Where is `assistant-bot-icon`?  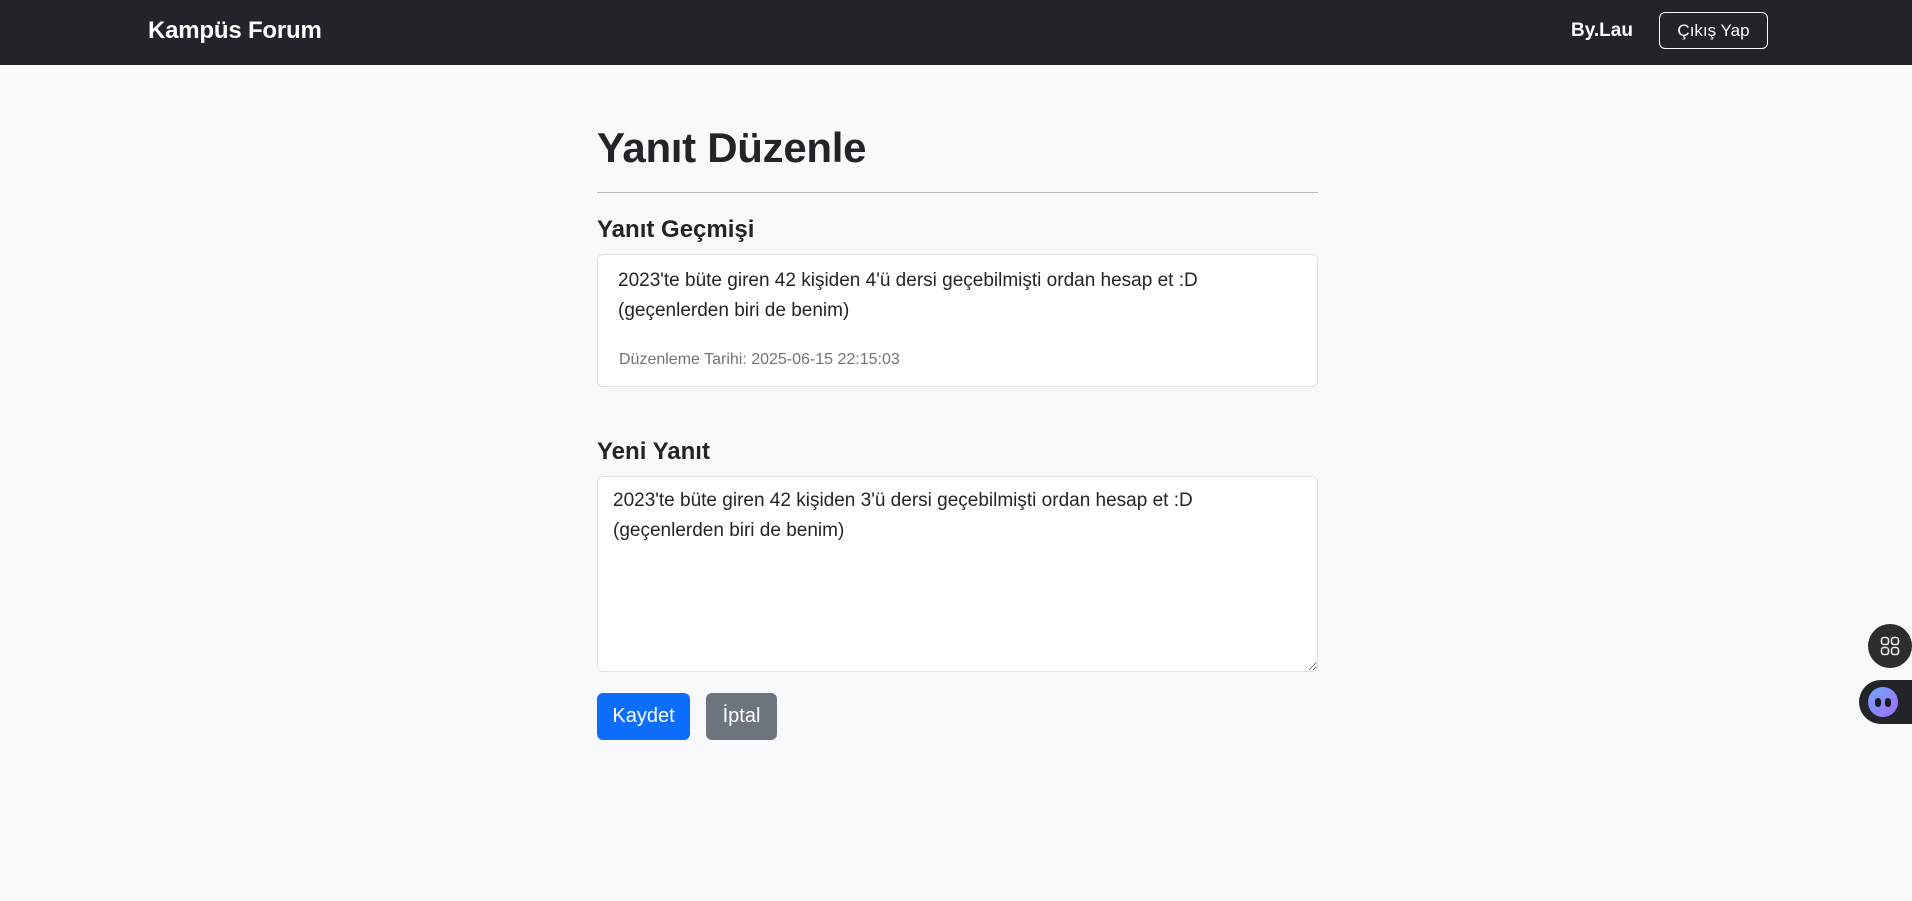 assistant-bot-icon is located at coordinates (1883, 702).